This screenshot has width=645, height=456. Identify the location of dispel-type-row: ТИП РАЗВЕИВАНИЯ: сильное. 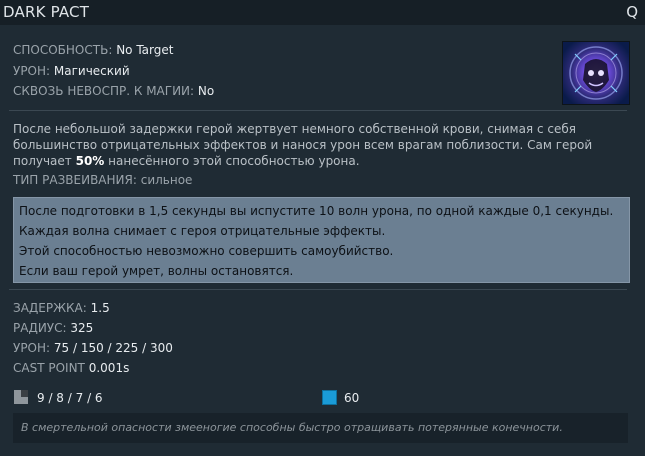
(102, 180).